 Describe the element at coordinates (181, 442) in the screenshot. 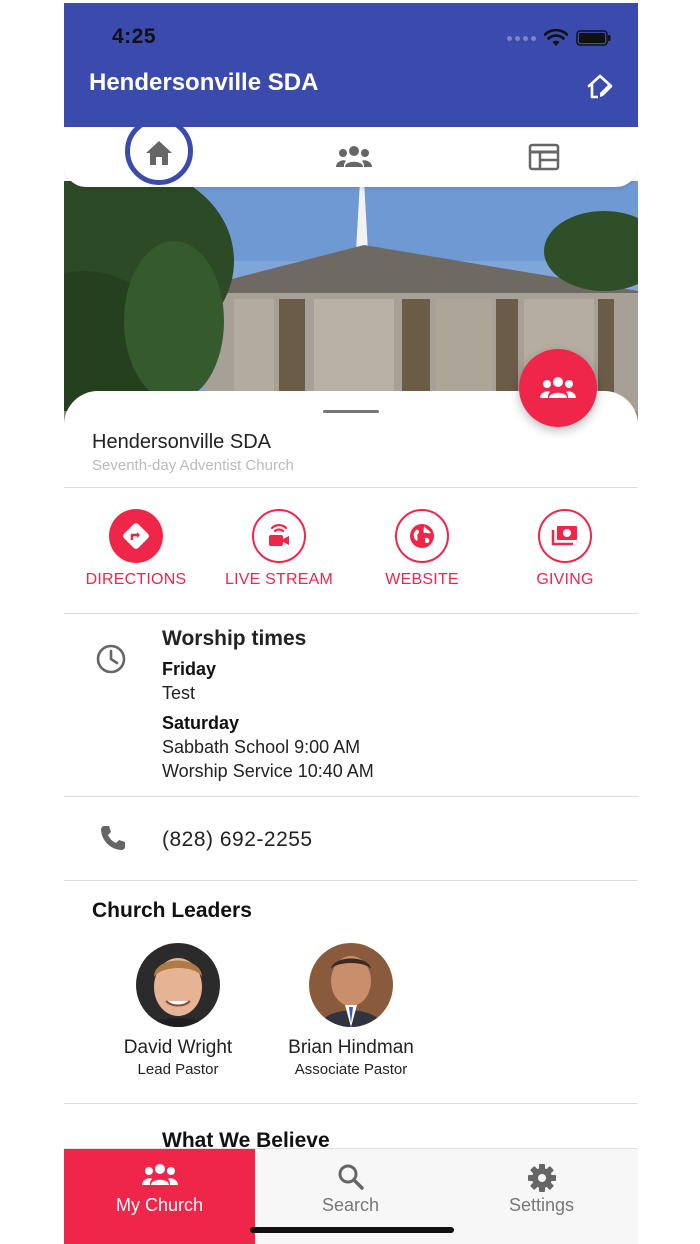

I see `church-name: Hendersonville SDA` at that location.